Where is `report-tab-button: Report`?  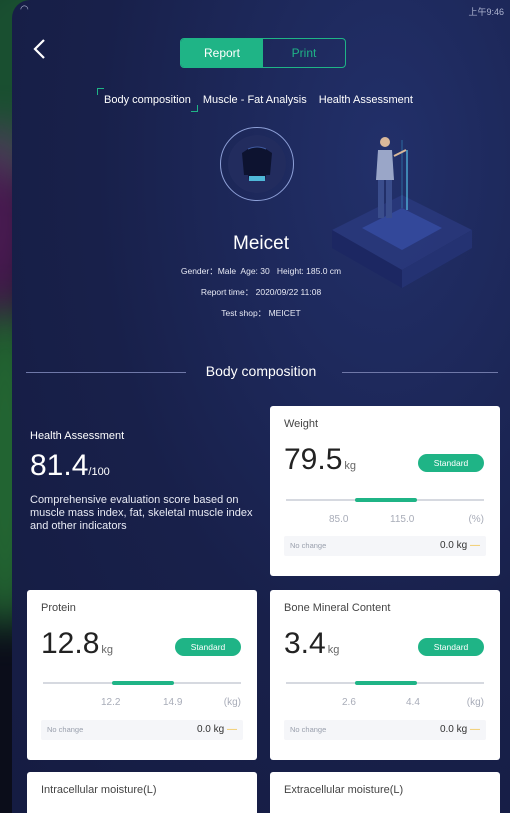 report-tab-button: Report is located at coordinates (222, 53).